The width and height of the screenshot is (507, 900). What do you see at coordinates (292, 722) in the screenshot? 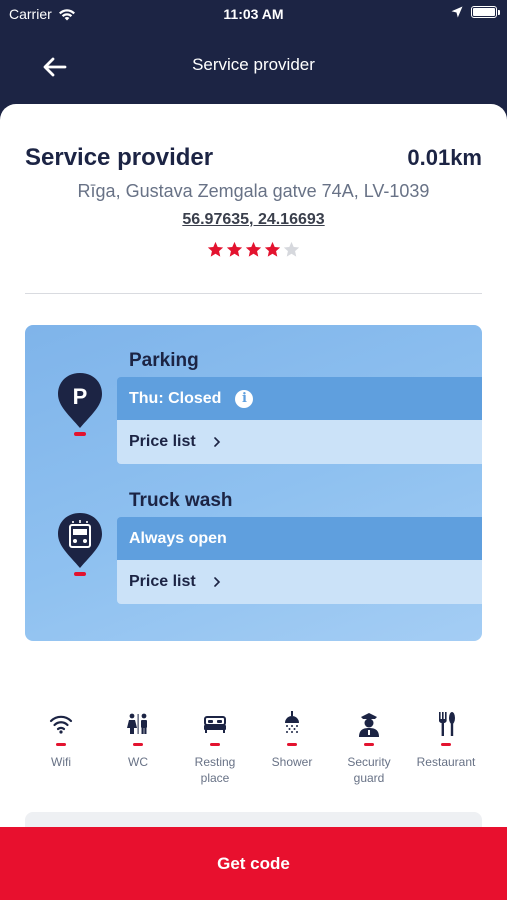
I see `shower-icon` at bounding box center [292, 722].